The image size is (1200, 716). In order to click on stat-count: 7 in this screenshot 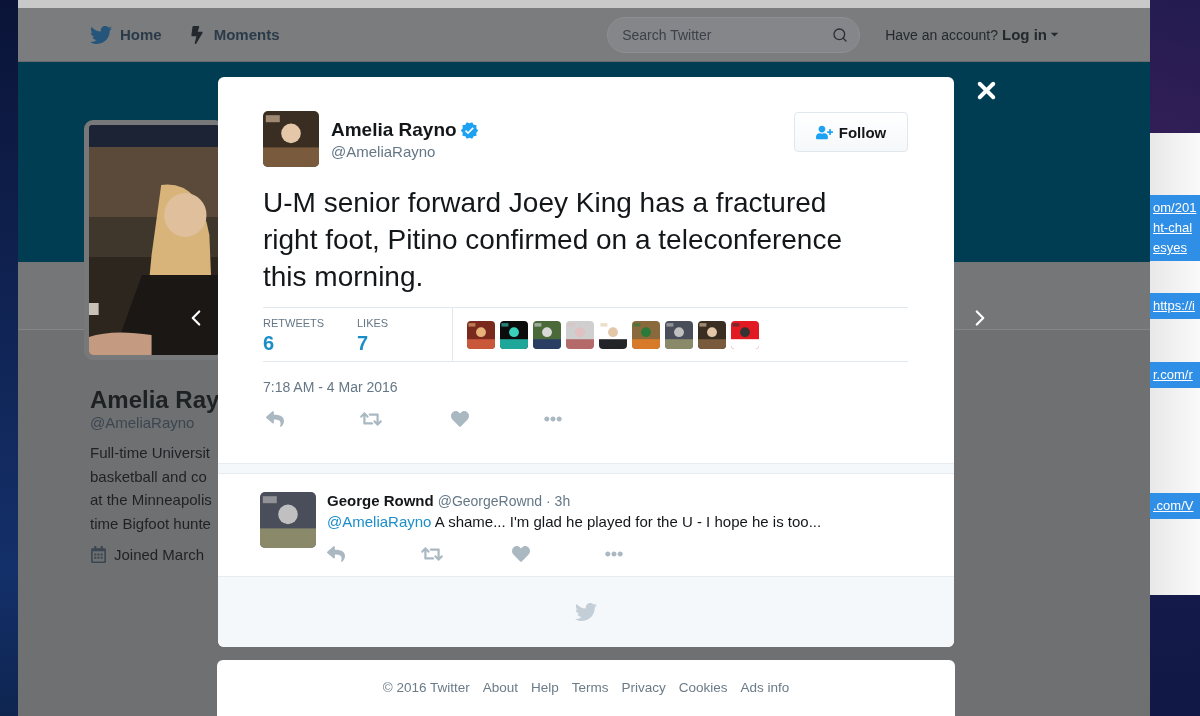, I will do `click(404, 343)`.